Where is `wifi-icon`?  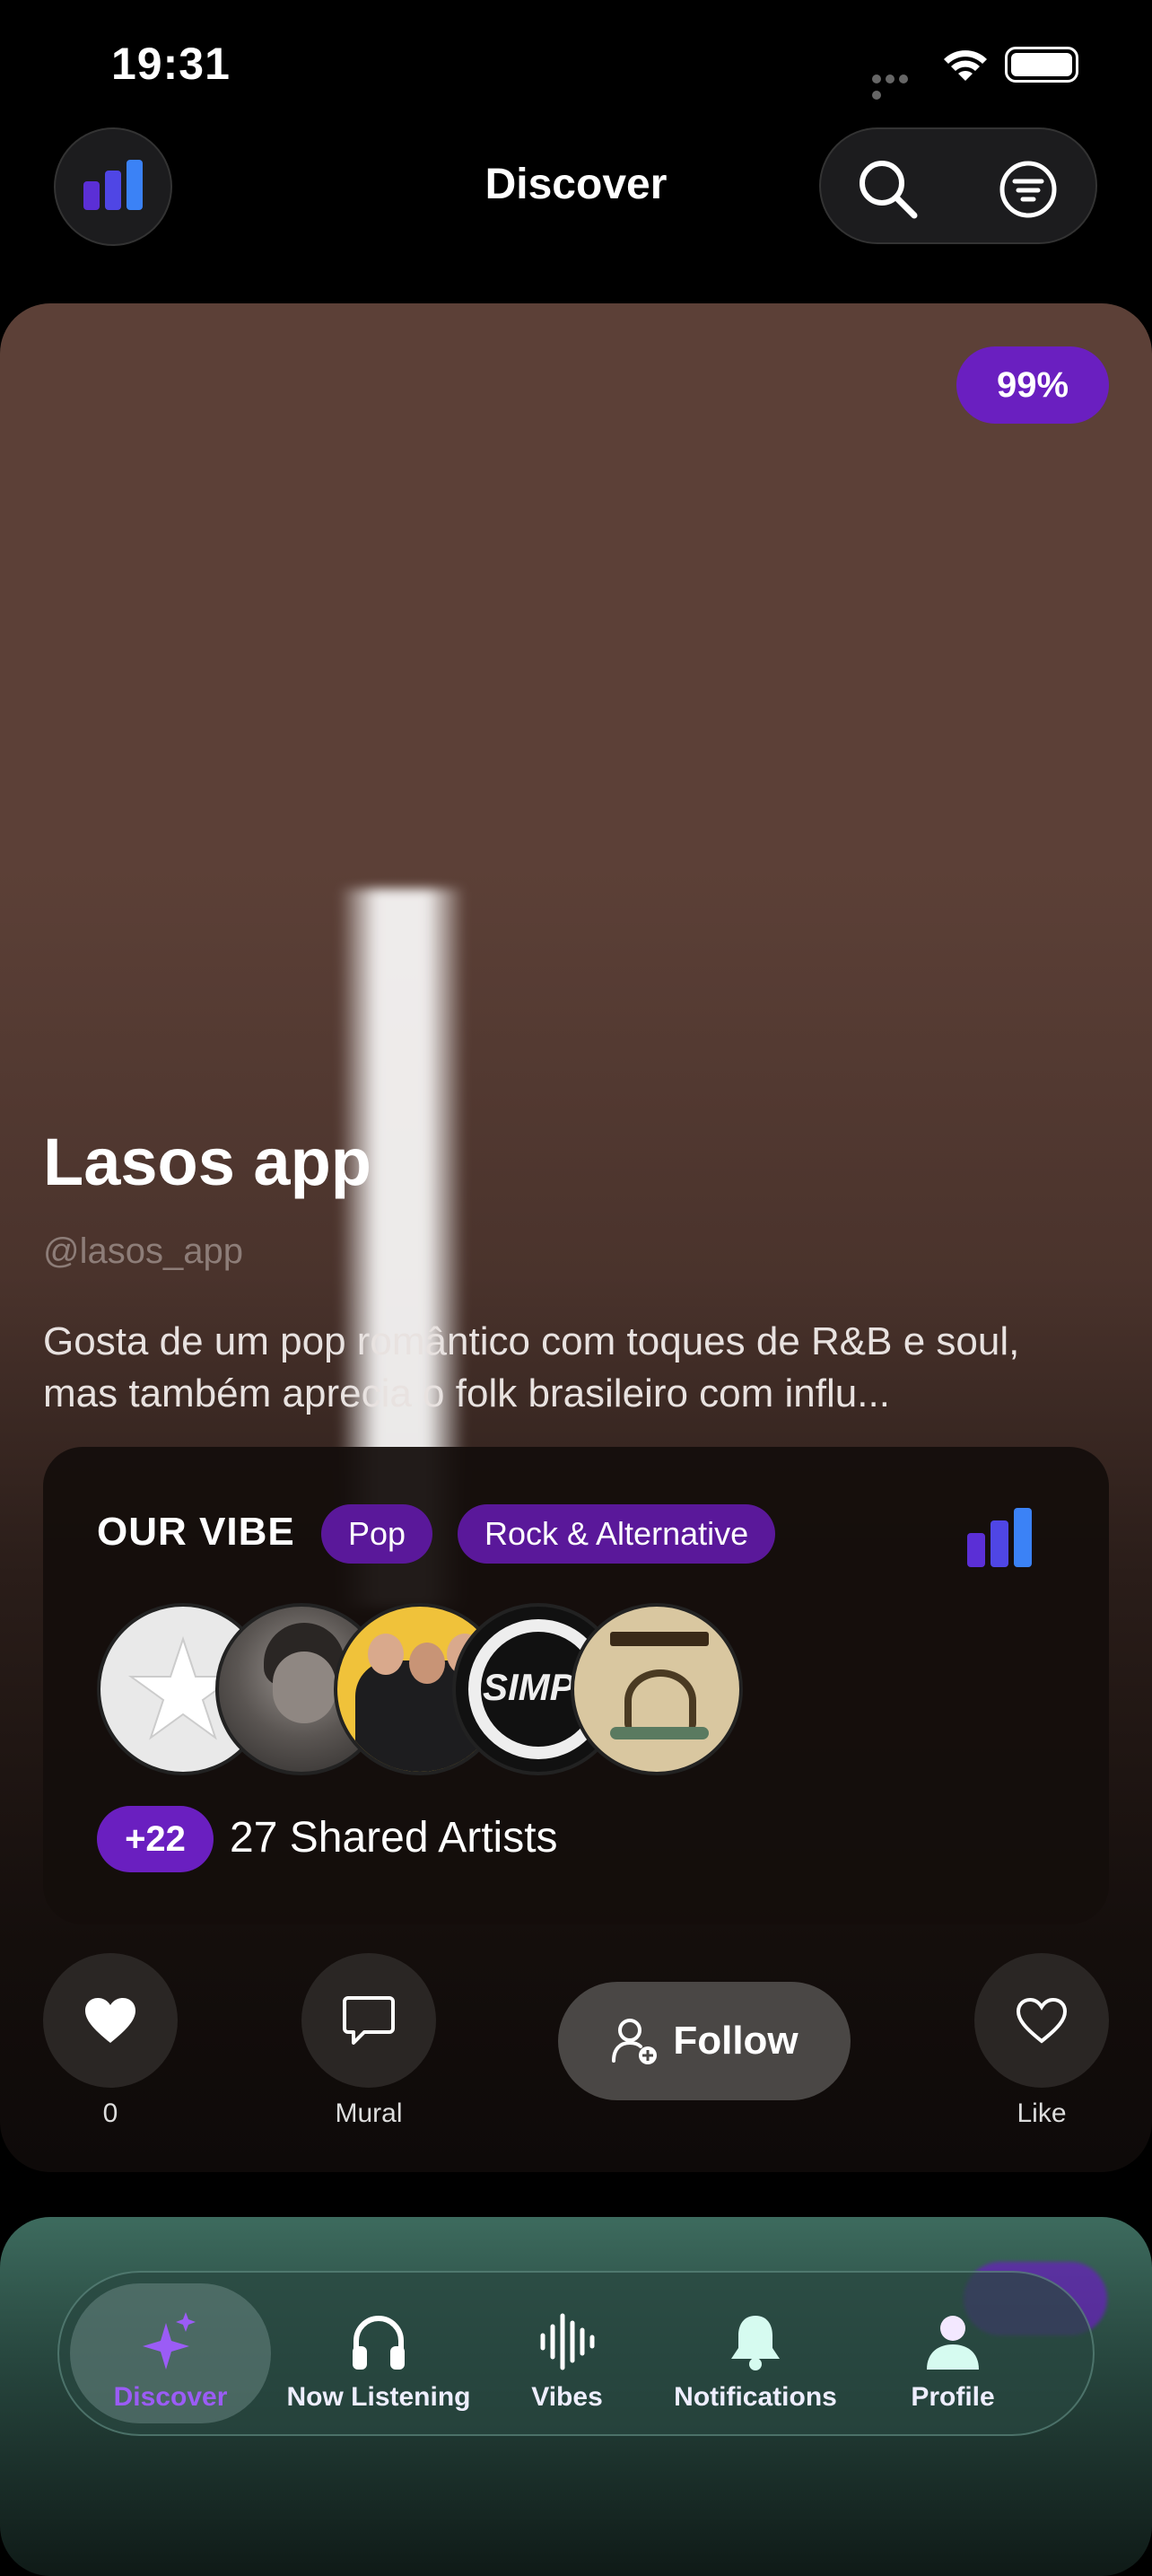 wifi-icon is located at coordinates (965, 65).